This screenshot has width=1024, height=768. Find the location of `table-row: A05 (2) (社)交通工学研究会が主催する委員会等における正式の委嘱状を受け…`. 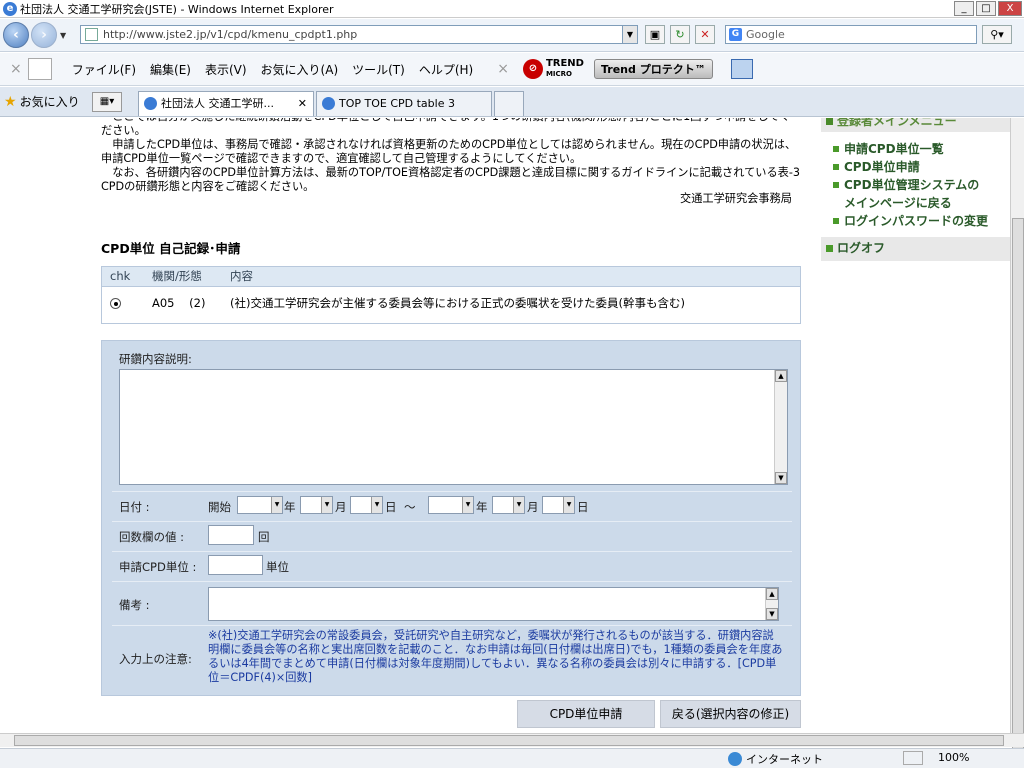

table-row: A05 (2) (社)交通工学研究会が主催する委員会等における正式の委嘱状を受け… is located at coordinates (451, 304).